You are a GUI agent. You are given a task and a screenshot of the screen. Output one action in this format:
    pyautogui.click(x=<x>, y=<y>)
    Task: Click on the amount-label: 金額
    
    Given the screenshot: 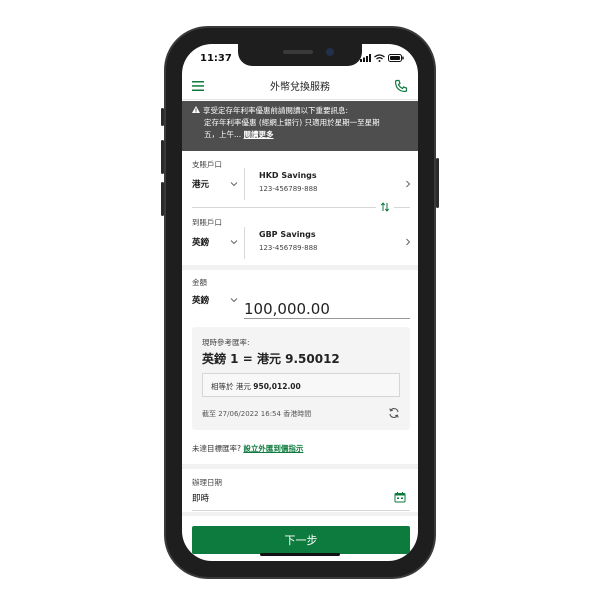 What is the action you would take?
    pyautogui.click(x=199, y=282)
    